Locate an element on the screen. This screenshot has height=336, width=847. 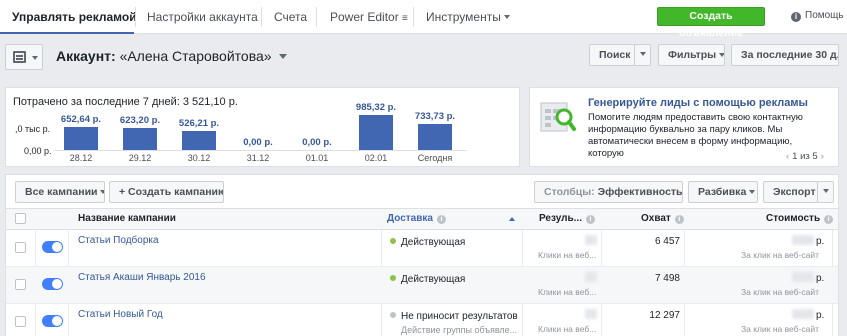
create-ad-button: Создать объявление is located at coordinates (711, 23).